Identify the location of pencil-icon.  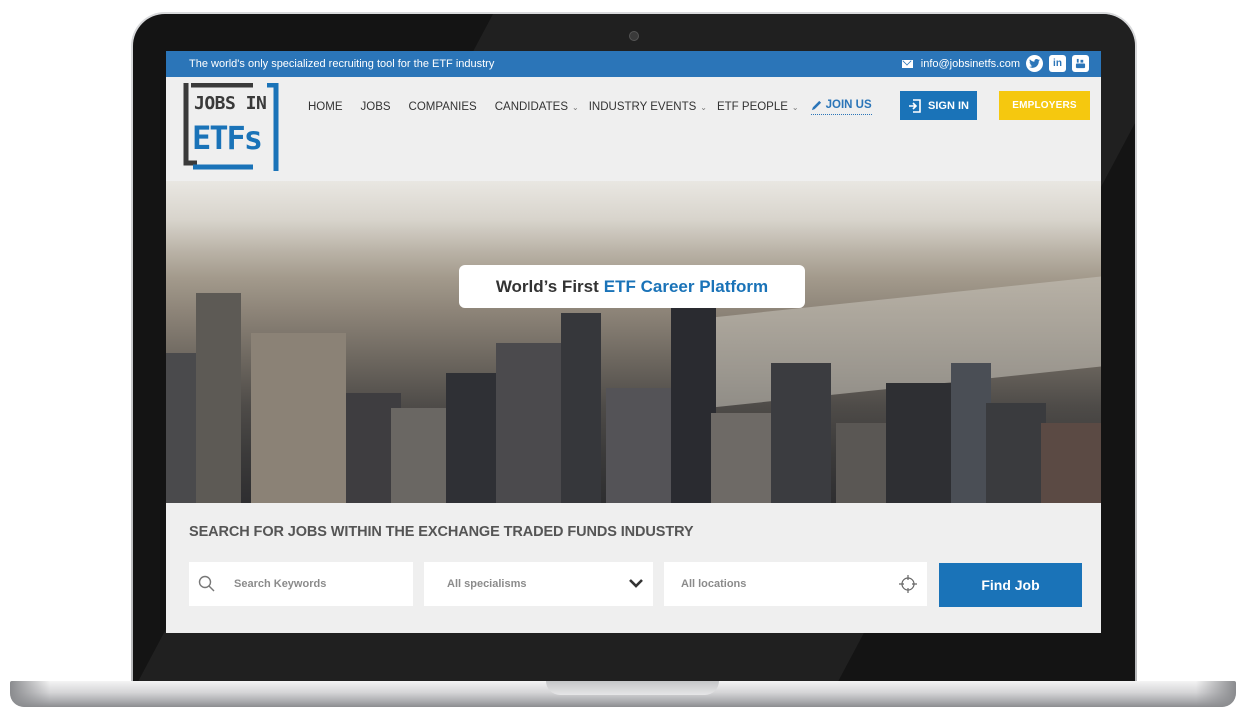
(816, 105).